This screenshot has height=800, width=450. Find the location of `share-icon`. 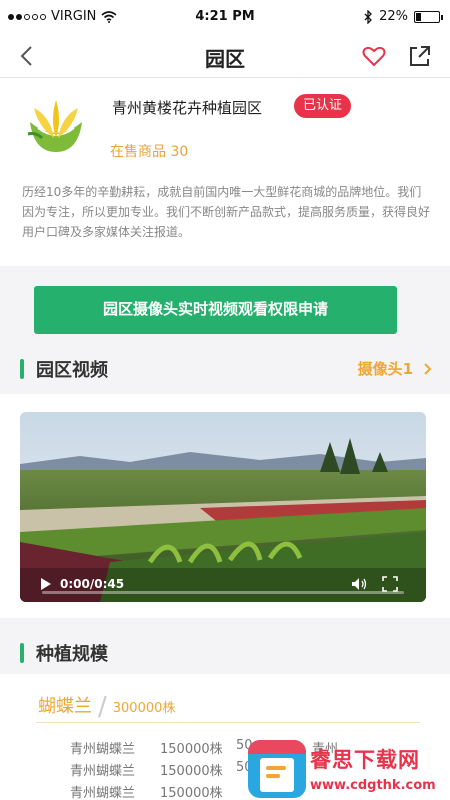

share-icon is located at coordinates (420, 56).